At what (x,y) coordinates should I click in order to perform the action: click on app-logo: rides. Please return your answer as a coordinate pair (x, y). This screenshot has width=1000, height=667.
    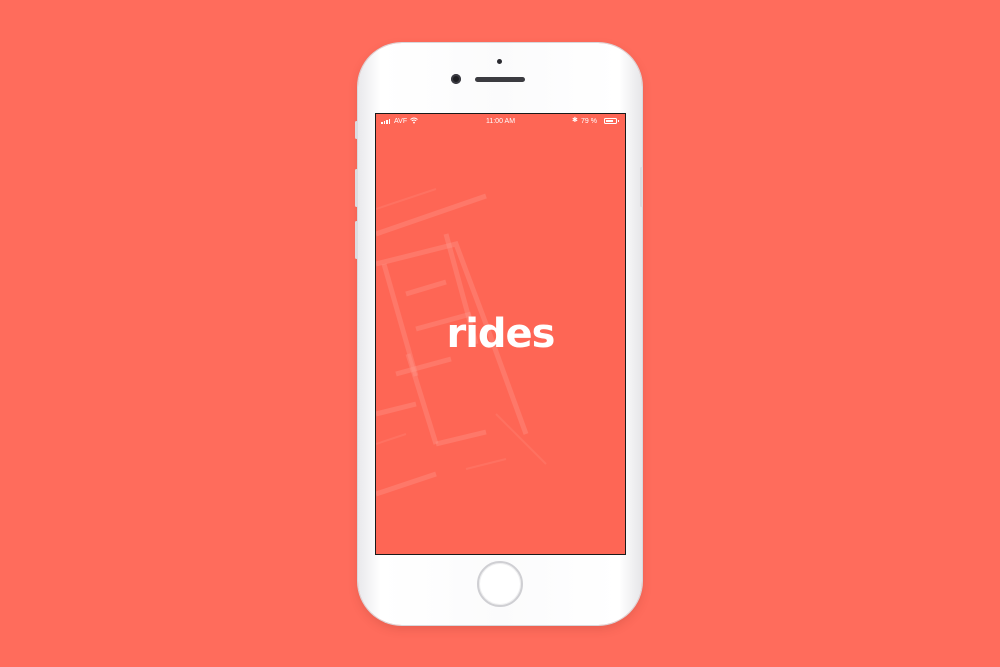
    Looking at the image, I should click on (500, 334).